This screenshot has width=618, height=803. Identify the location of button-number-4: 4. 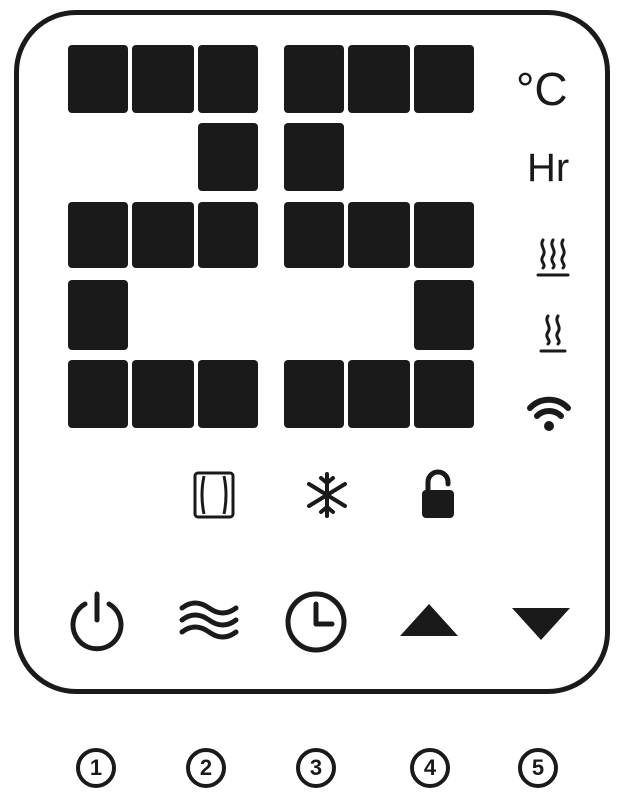
(430, 768).